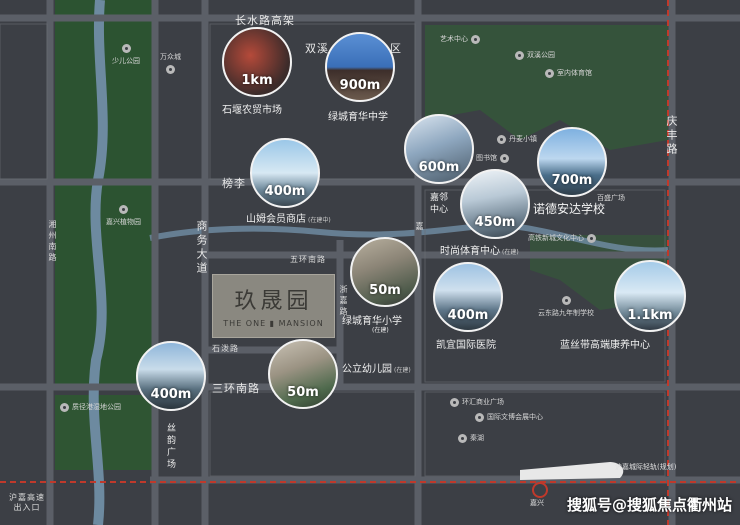 The width and height of the screenshot is (740, 525). I want to click on road-label-changshui: 长水路高架, so click(265, 20).